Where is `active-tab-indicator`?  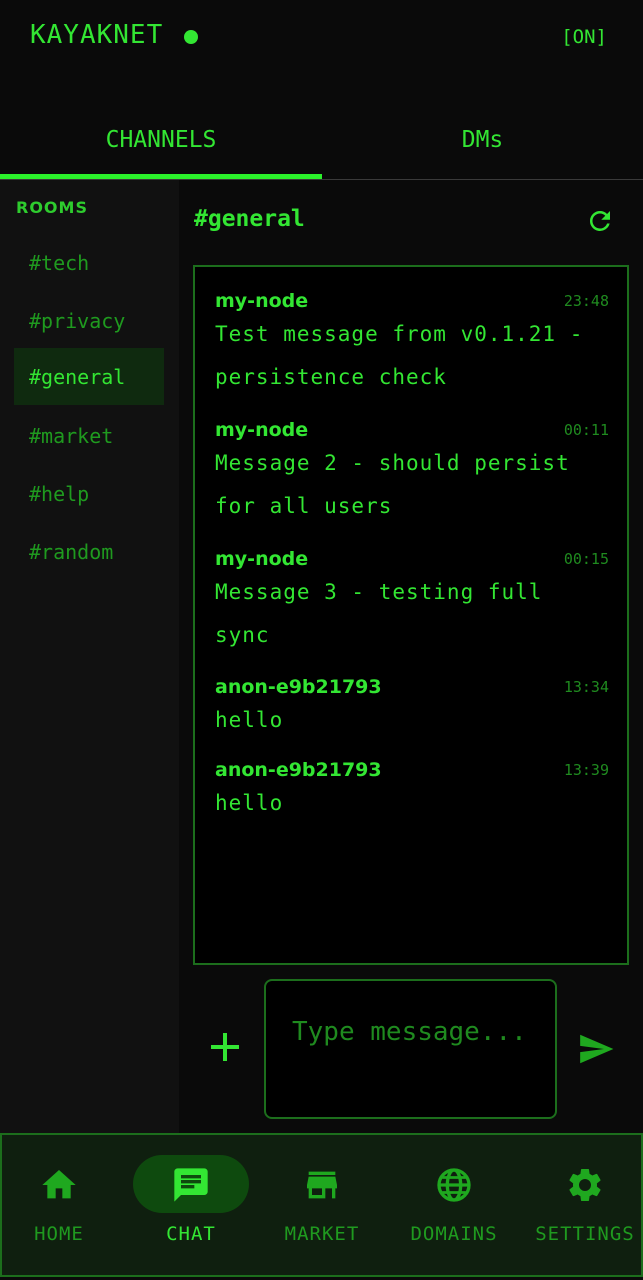
active-tab-indicator is located at coordinates (161, 176).